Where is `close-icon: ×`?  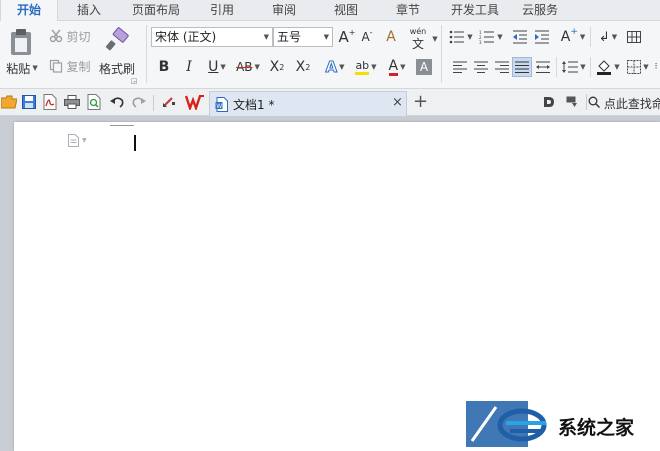 close-icon: × is located at coordinates (397, 102).